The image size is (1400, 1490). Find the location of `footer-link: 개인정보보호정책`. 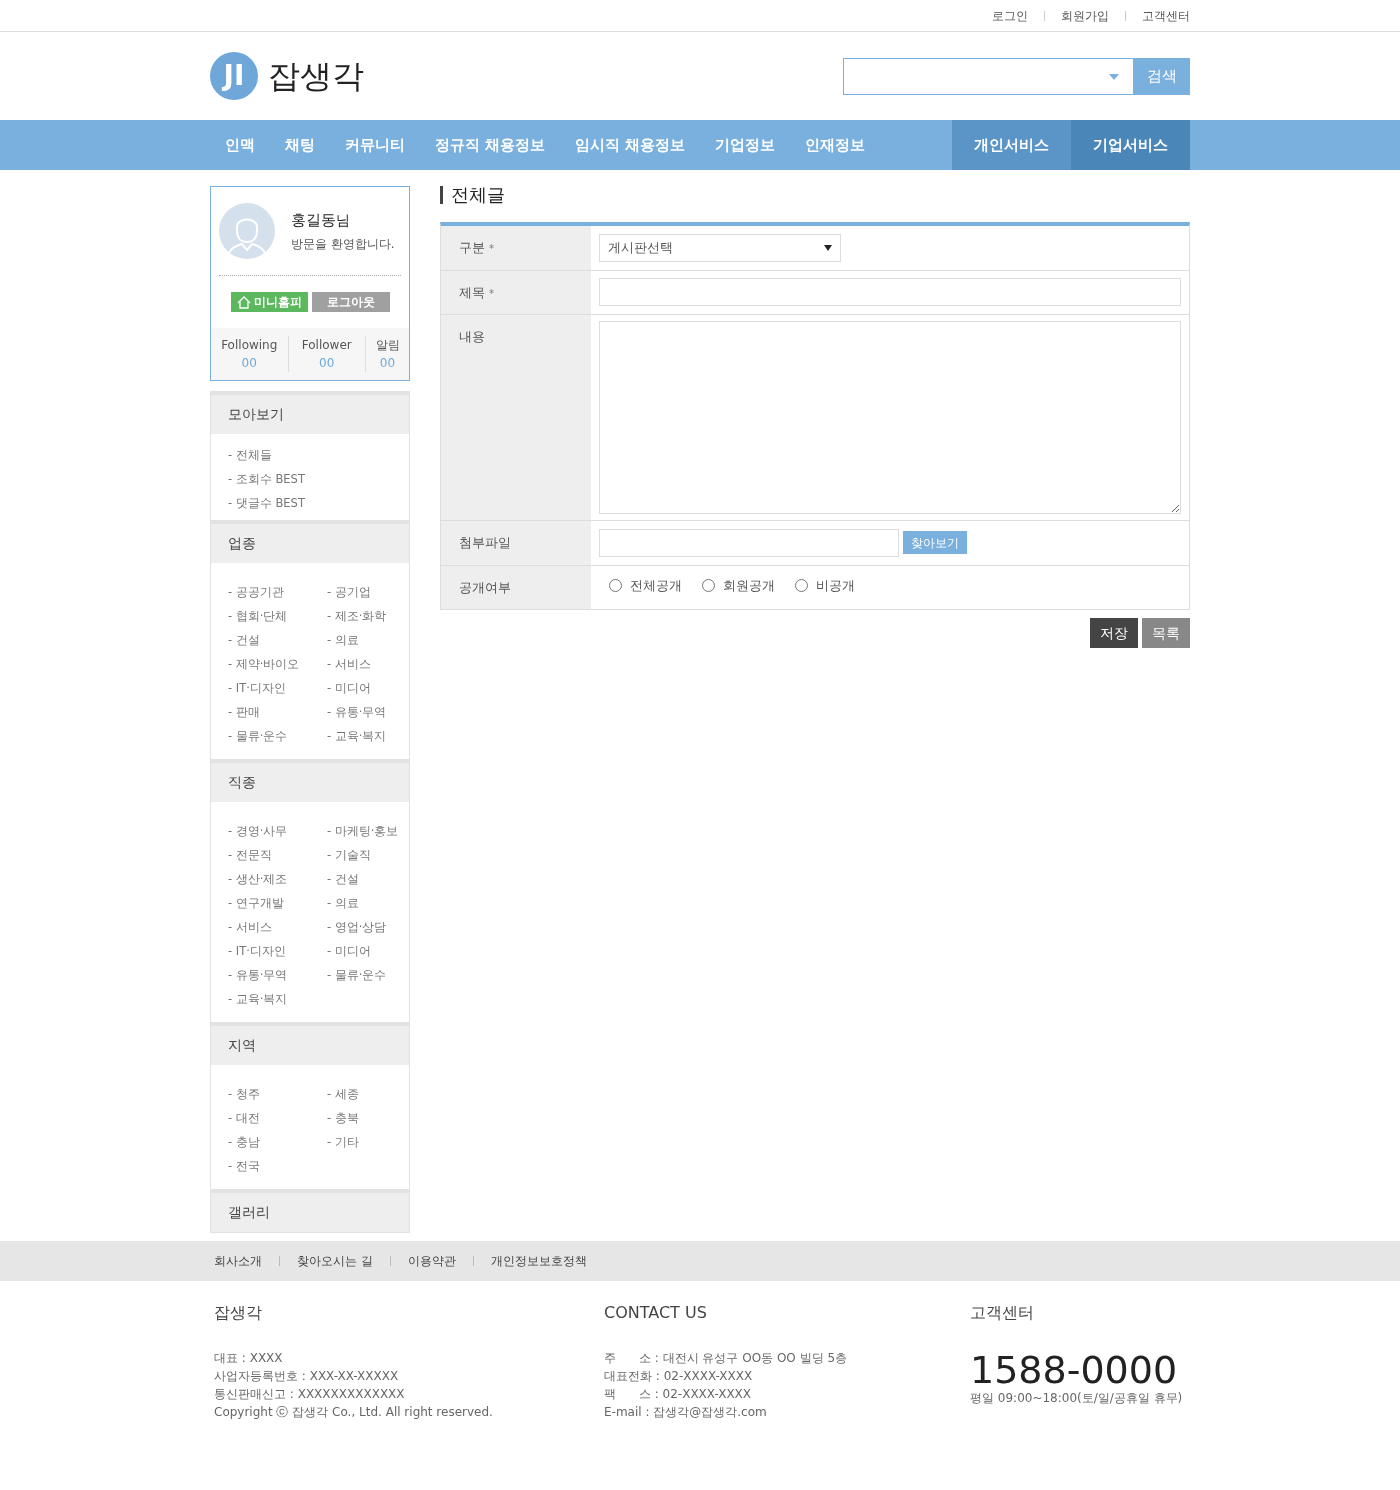

footer-link: 개인정보보호정책 is located at coordinates (538, 1261).